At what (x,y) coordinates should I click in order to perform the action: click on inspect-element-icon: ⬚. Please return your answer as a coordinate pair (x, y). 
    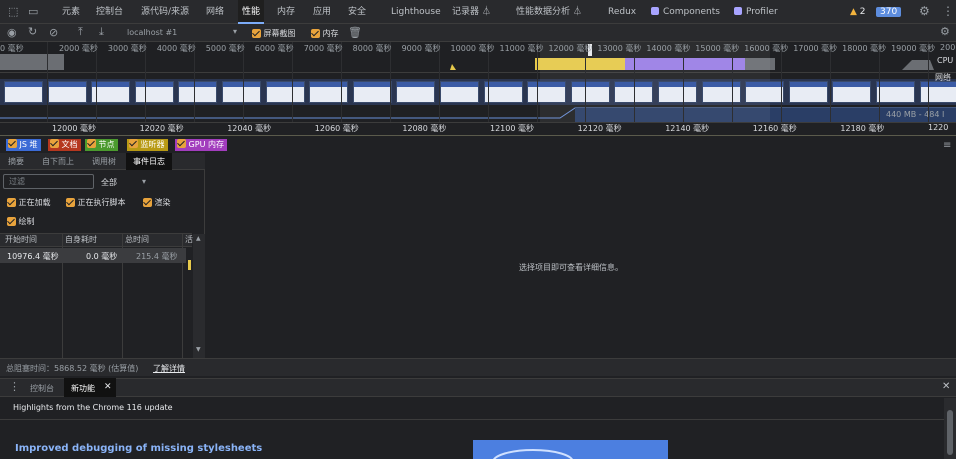
    Looking at the image, I should click on (13, 11).